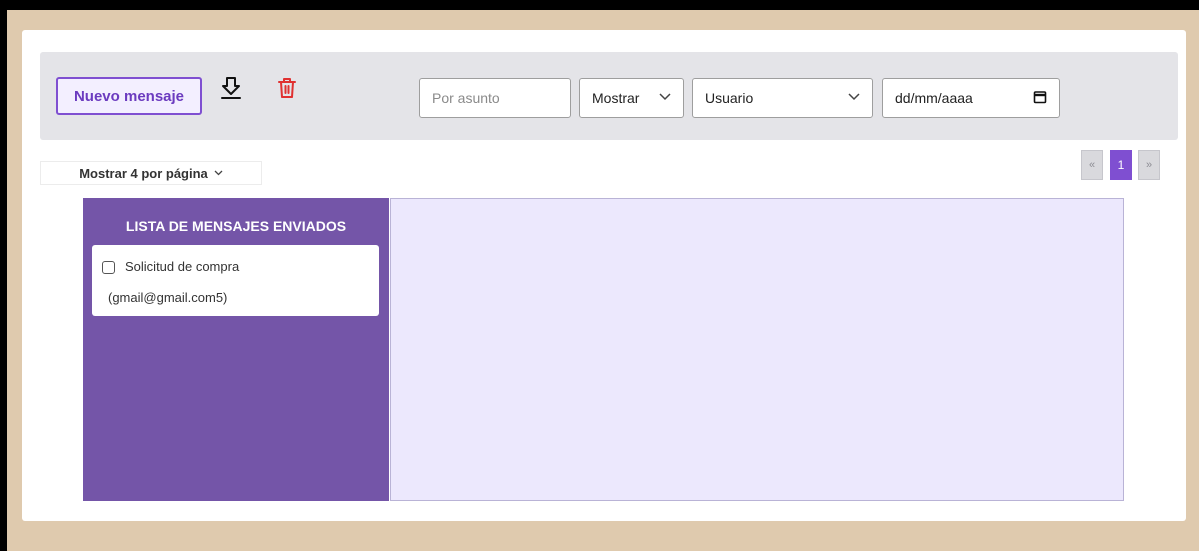  I want to click on pagination-next-button: », so click(1149, 165).